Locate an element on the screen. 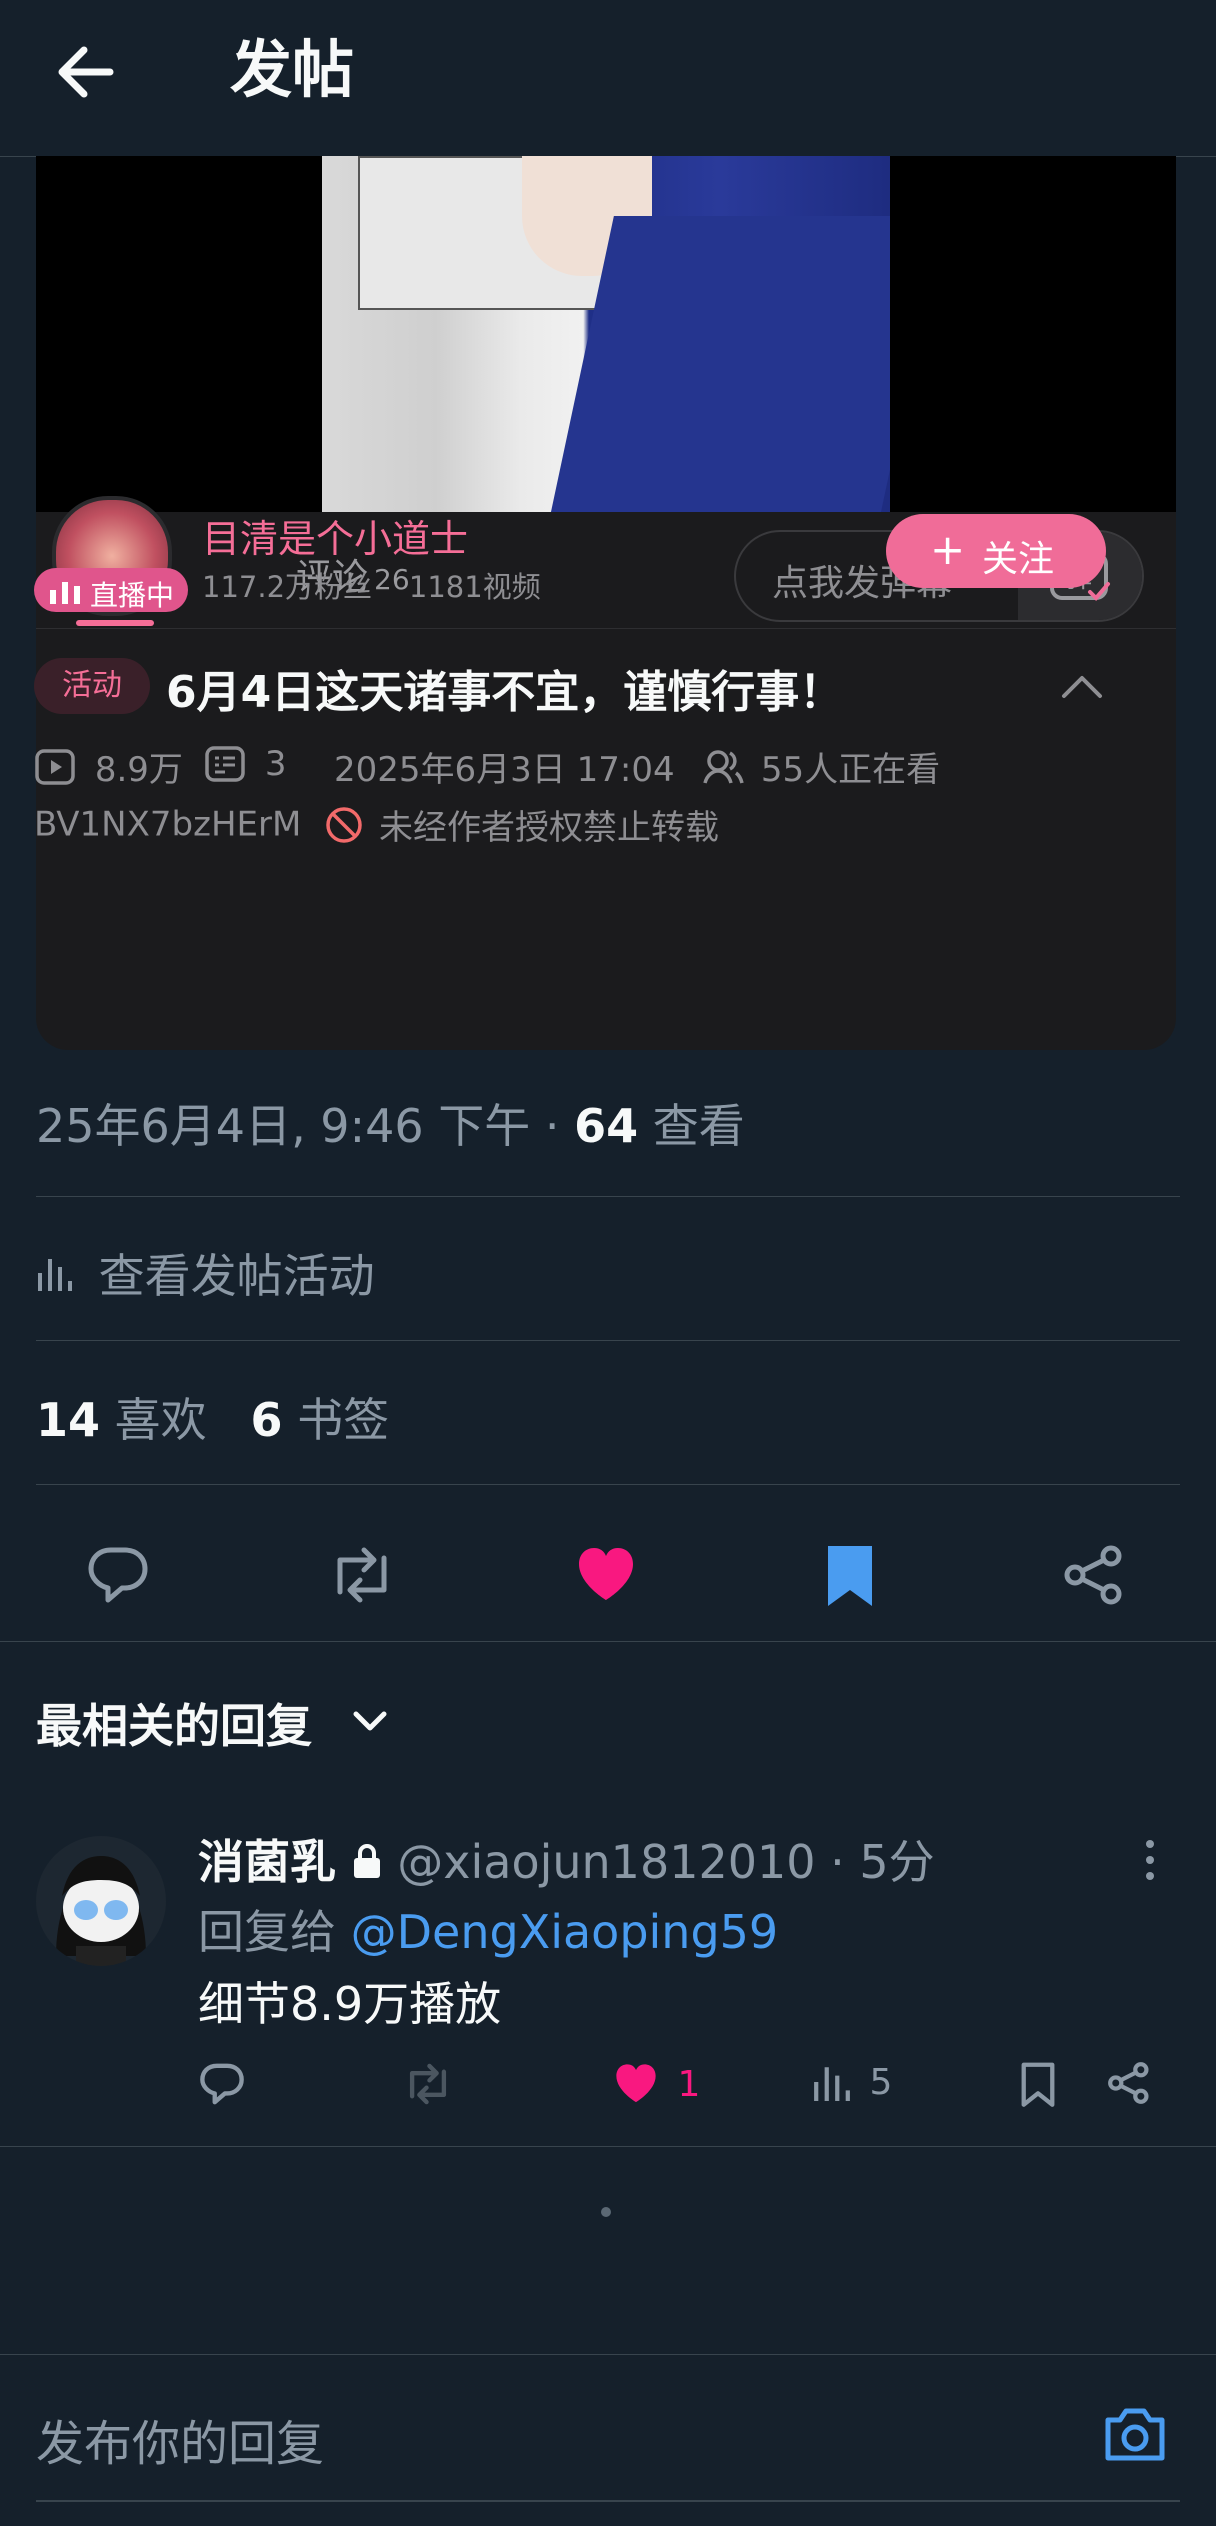 This screenshot has width=1216, height=2526. bookmarks-label: 书签 is located at coordinates (336, 1420).